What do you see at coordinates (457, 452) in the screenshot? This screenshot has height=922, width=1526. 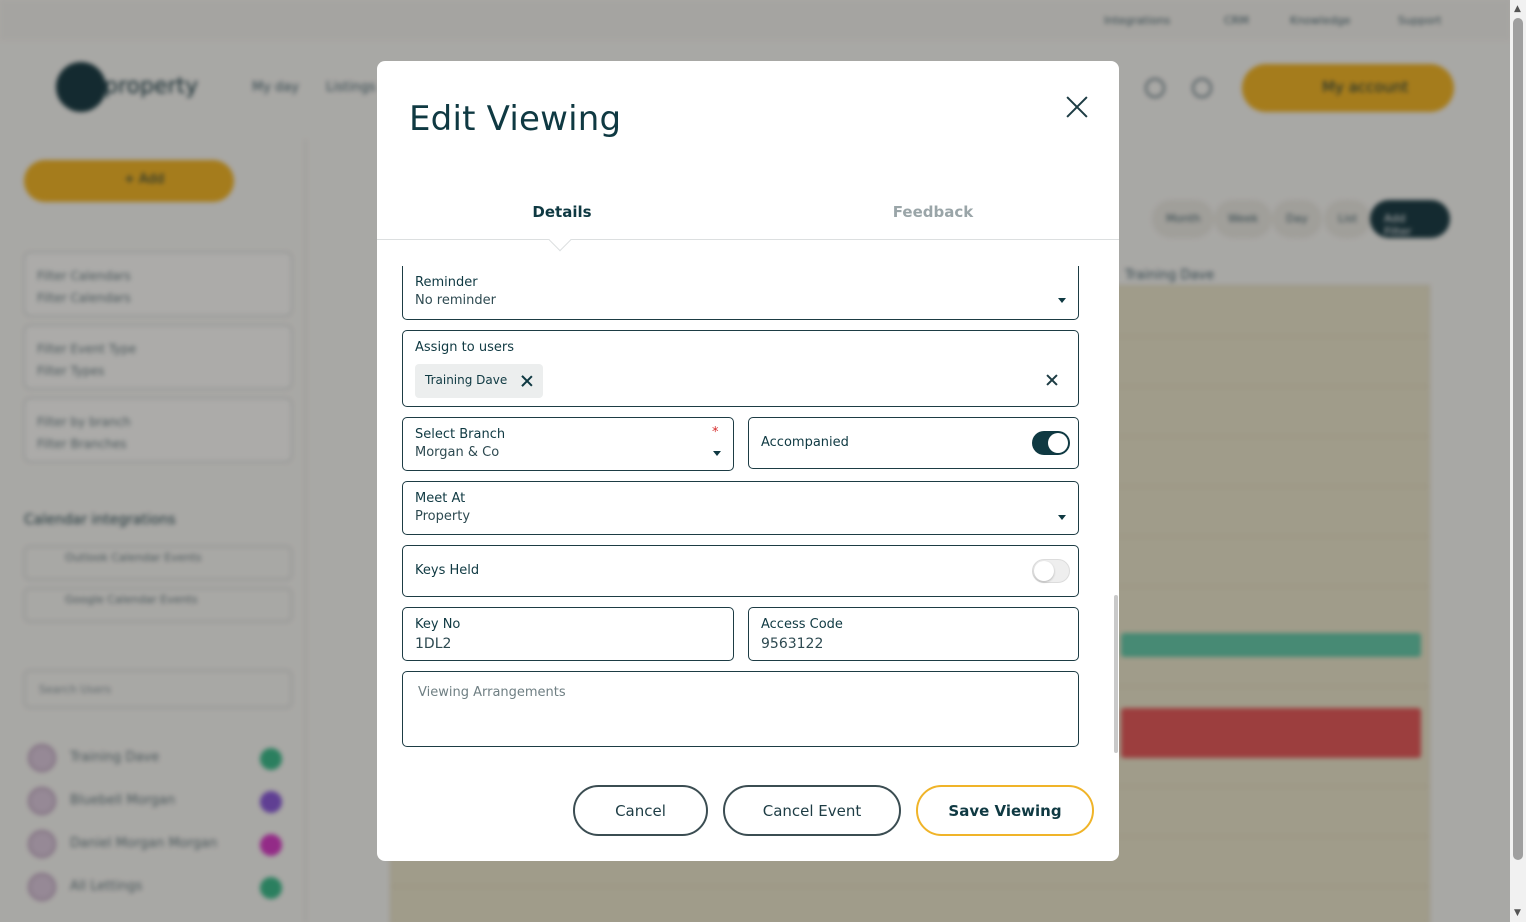 I see `branch-value: Morgan & Co` at bounding box center [457, 452].